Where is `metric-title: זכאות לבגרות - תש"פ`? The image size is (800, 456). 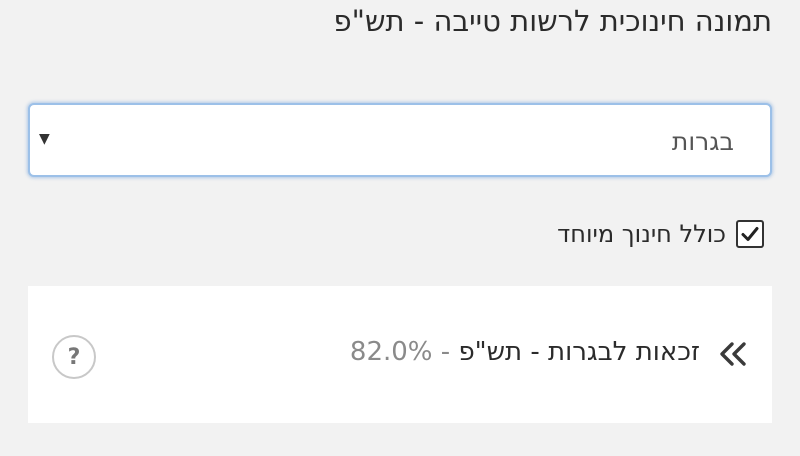 metric-title: זכאות לבגרות - תש"פ is located at coordinates (579, 352).